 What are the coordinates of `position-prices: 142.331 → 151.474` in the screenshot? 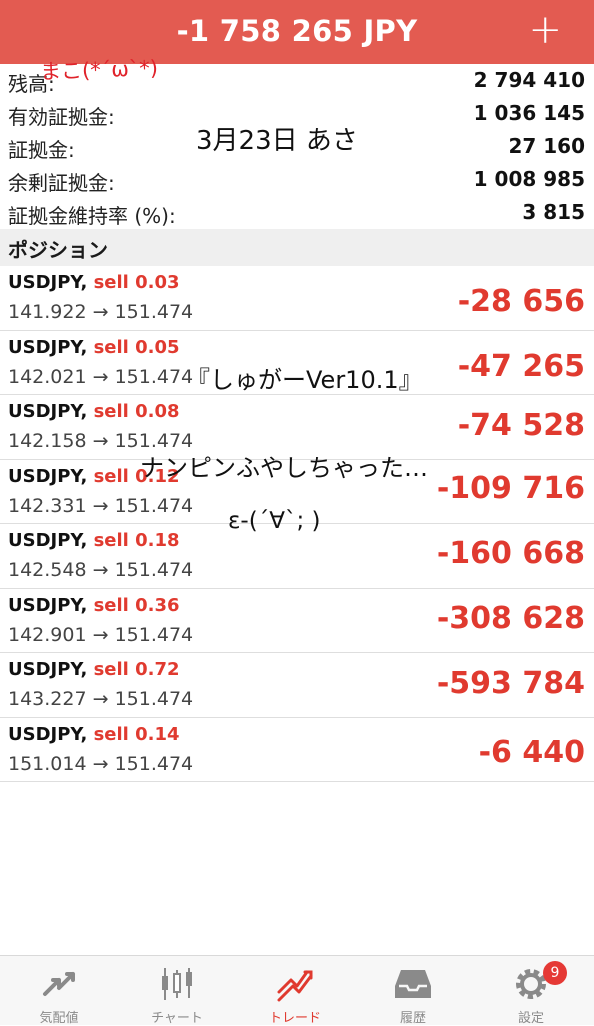 It's located at (101, 505).